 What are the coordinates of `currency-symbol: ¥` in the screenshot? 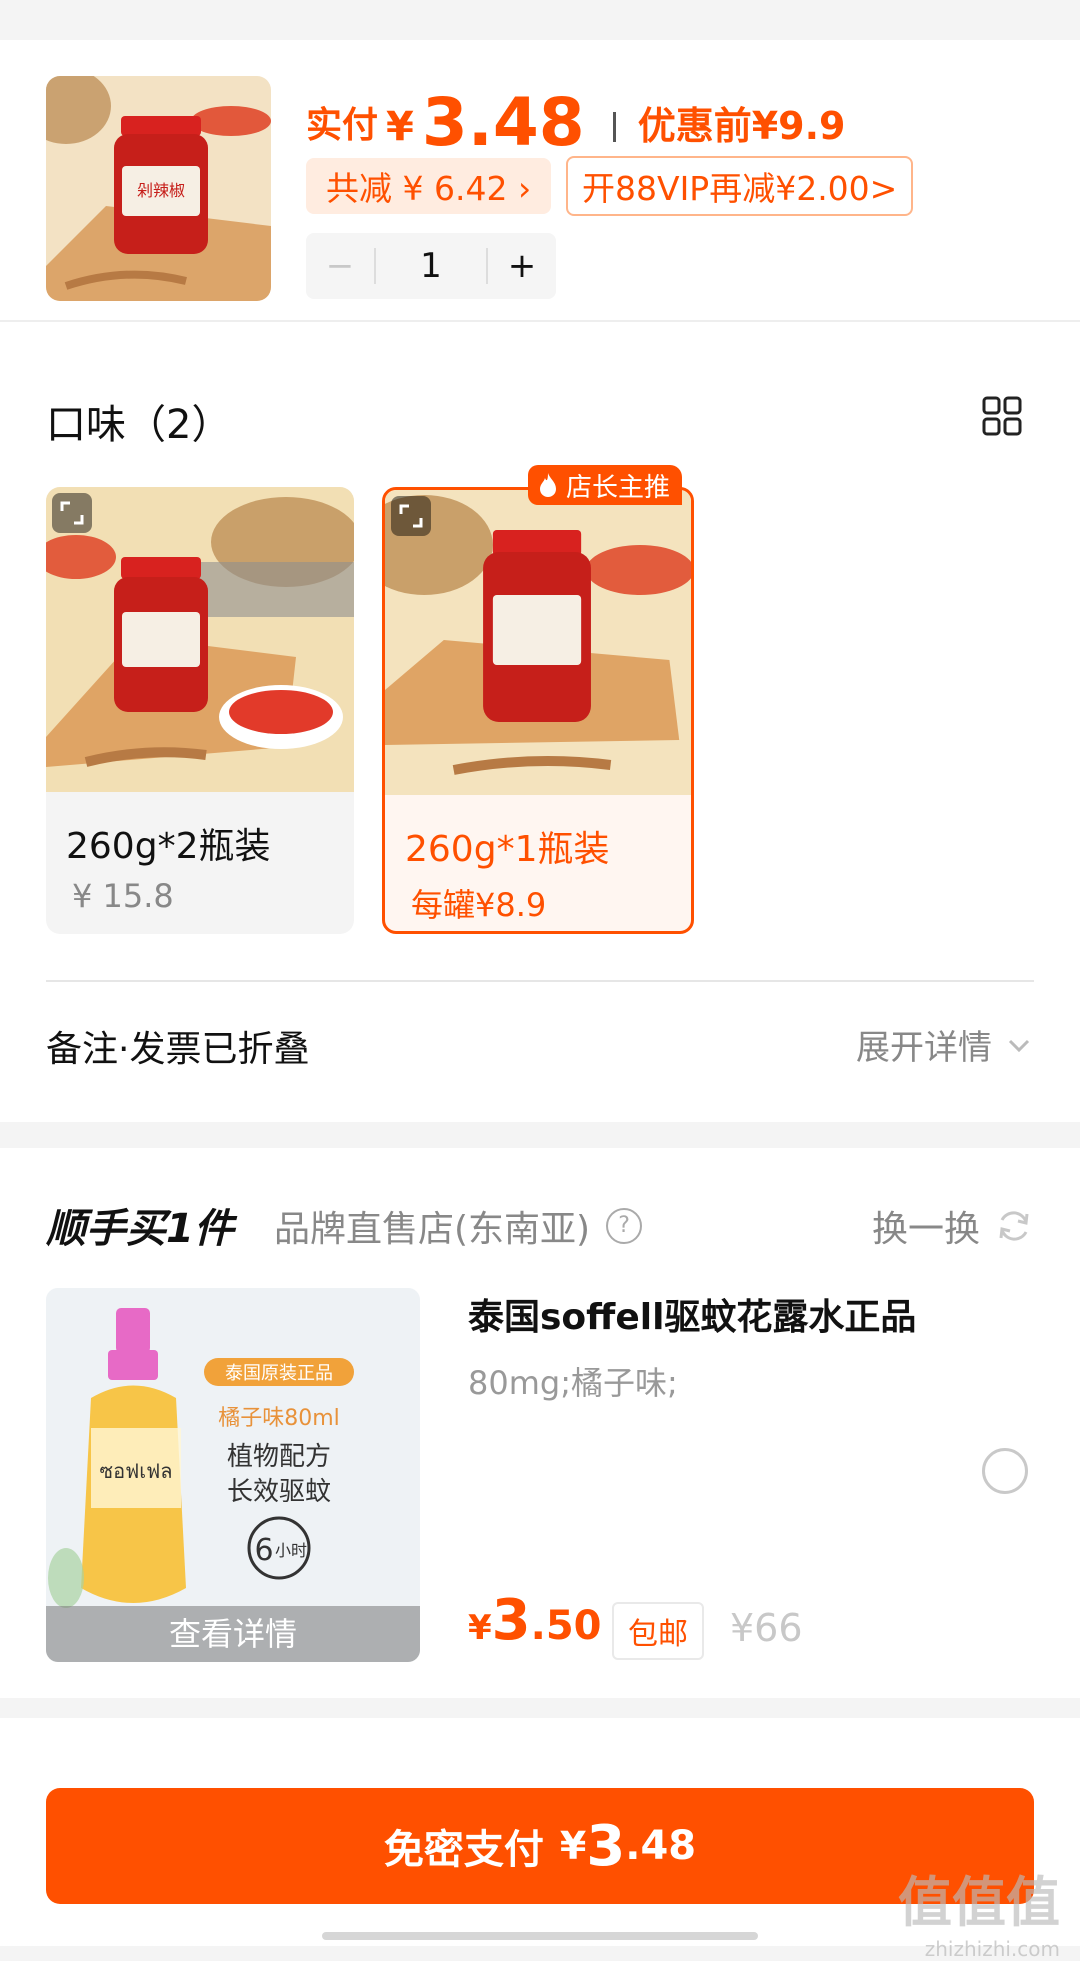 It's located at (400, 127).